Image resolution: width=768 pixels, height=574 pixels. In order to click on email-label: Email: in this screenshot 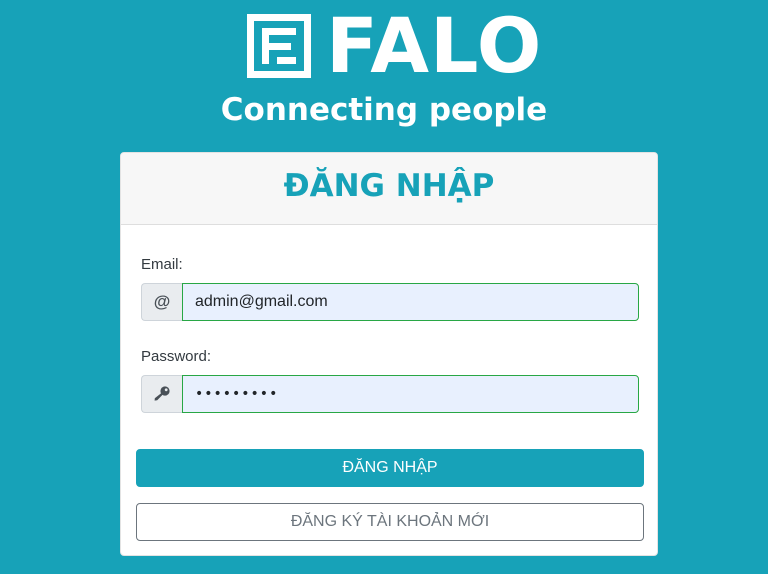, I will do `click(162, 264)`.